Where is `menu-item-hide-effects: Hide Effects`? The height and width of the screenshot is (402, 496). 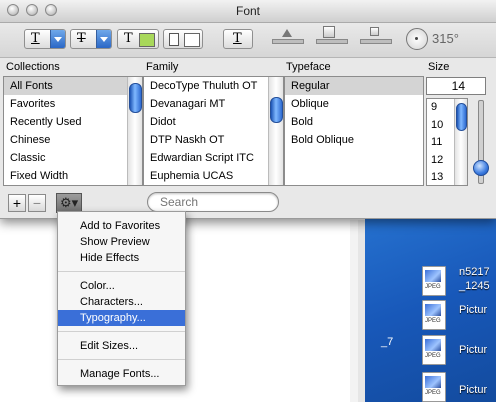
menu-item-hide-effects: Hide Effects is located at coordinates (121, 258).